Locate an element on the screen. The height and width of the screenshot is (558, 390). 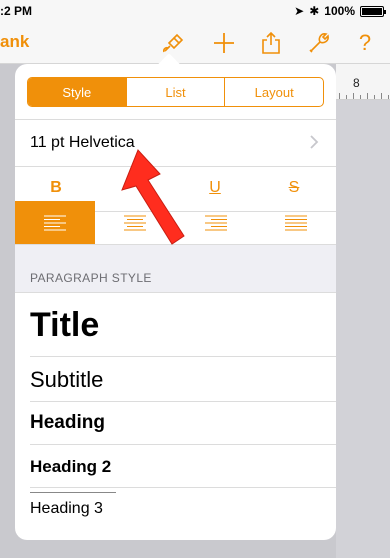
style-heading-label: Heading is located at coordinates (67, 422).